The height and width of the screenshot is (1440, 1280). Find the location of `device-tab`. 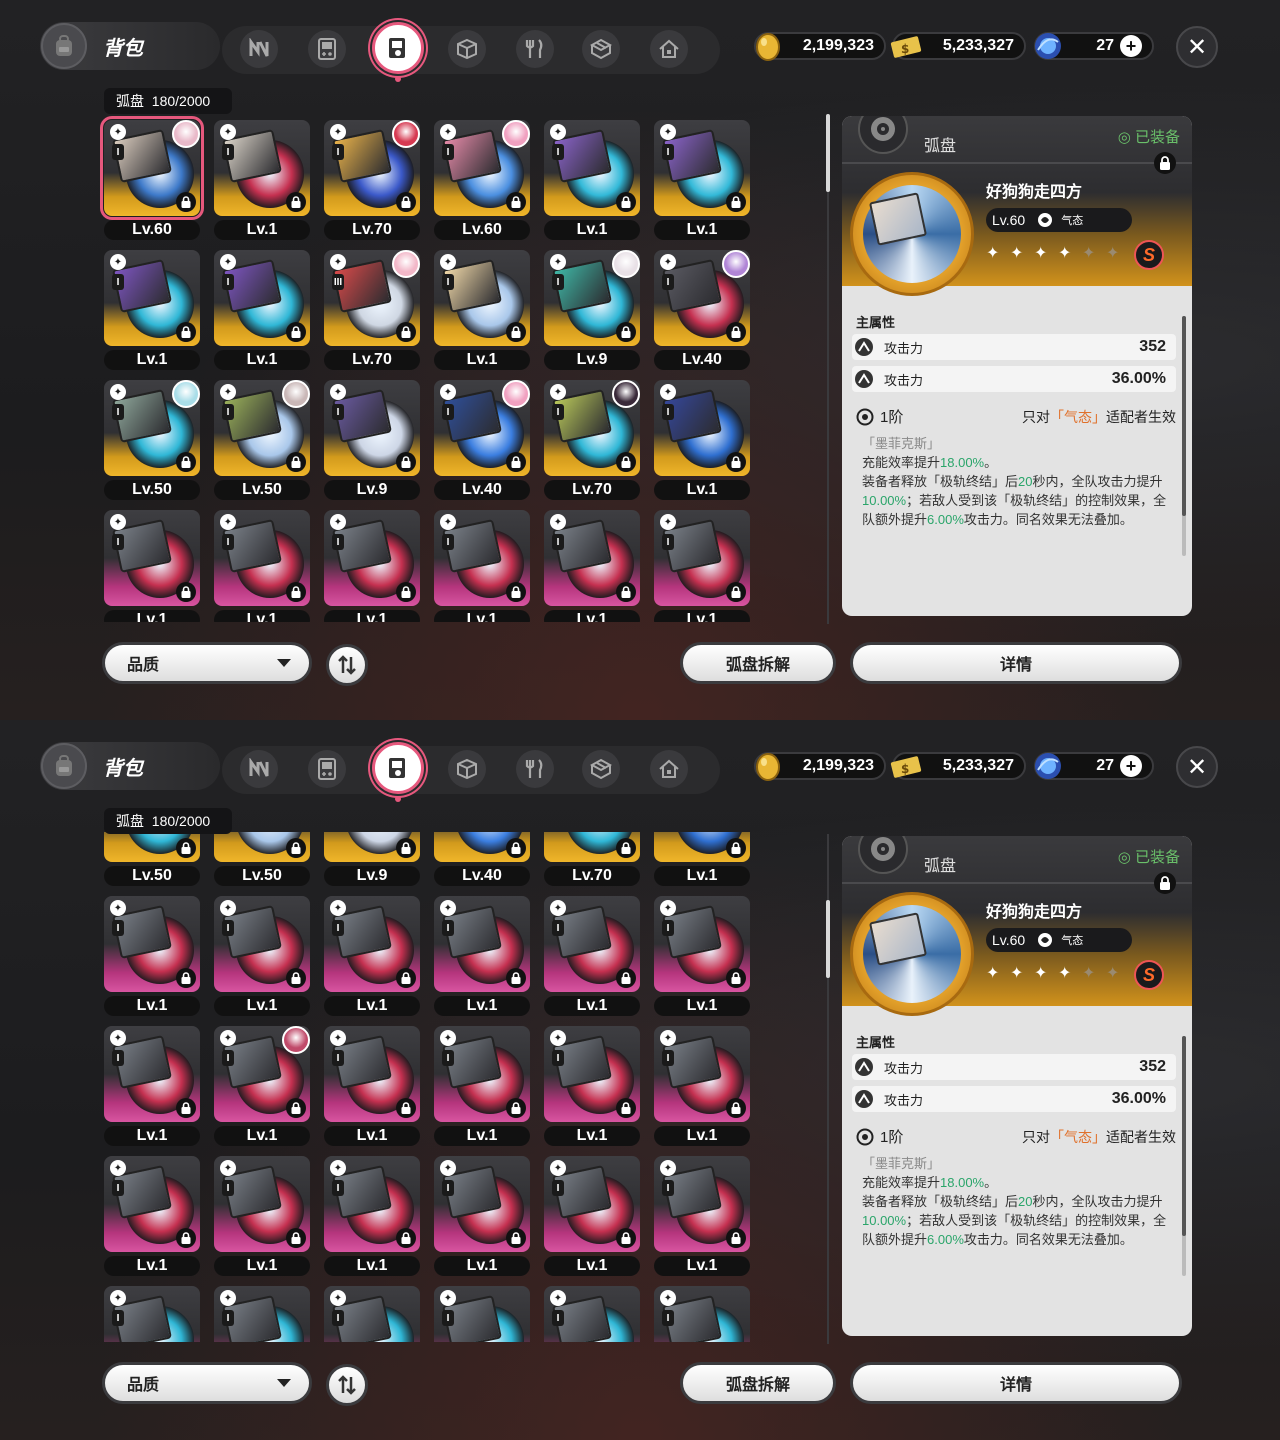

device-tab is located at coordinates (327, 769).